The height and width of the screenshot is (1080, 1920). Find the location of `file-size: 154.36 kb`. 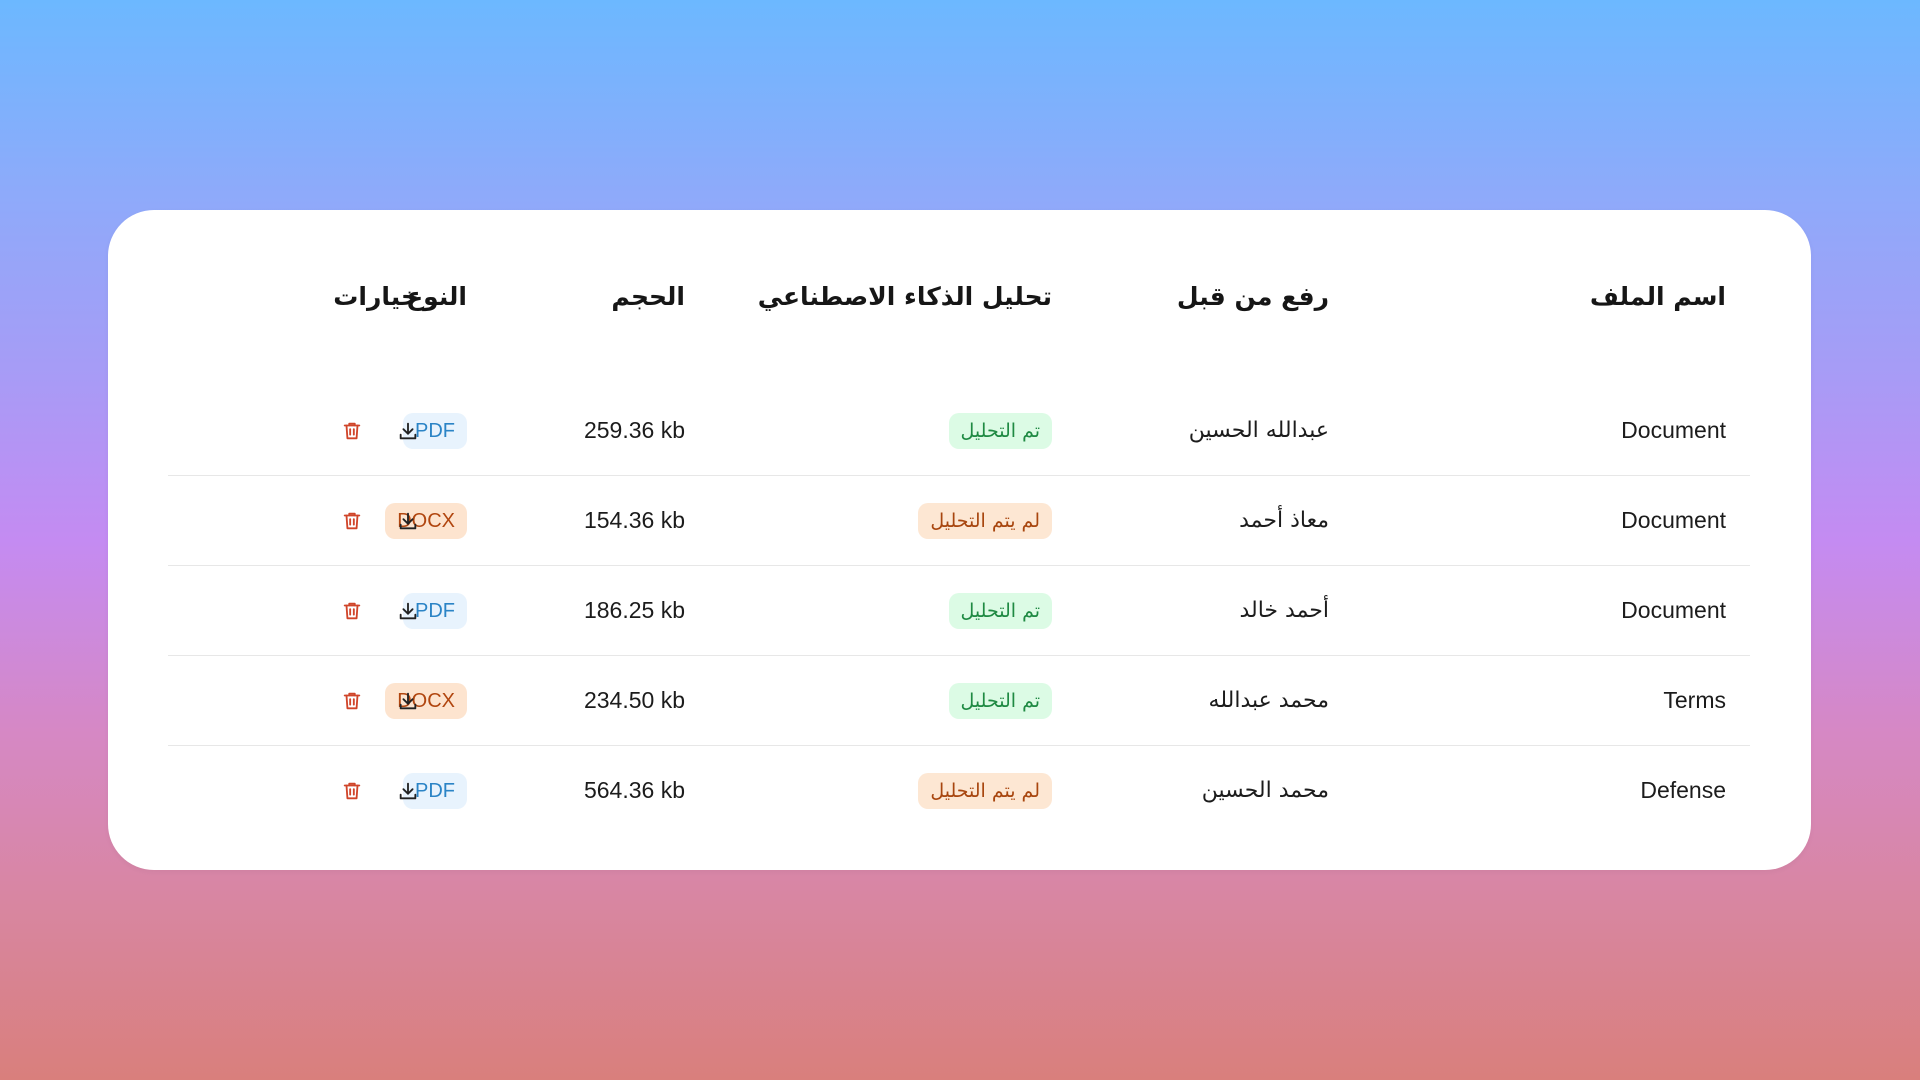

file-size: 154.36 kb is located at coordinates (634, 520).